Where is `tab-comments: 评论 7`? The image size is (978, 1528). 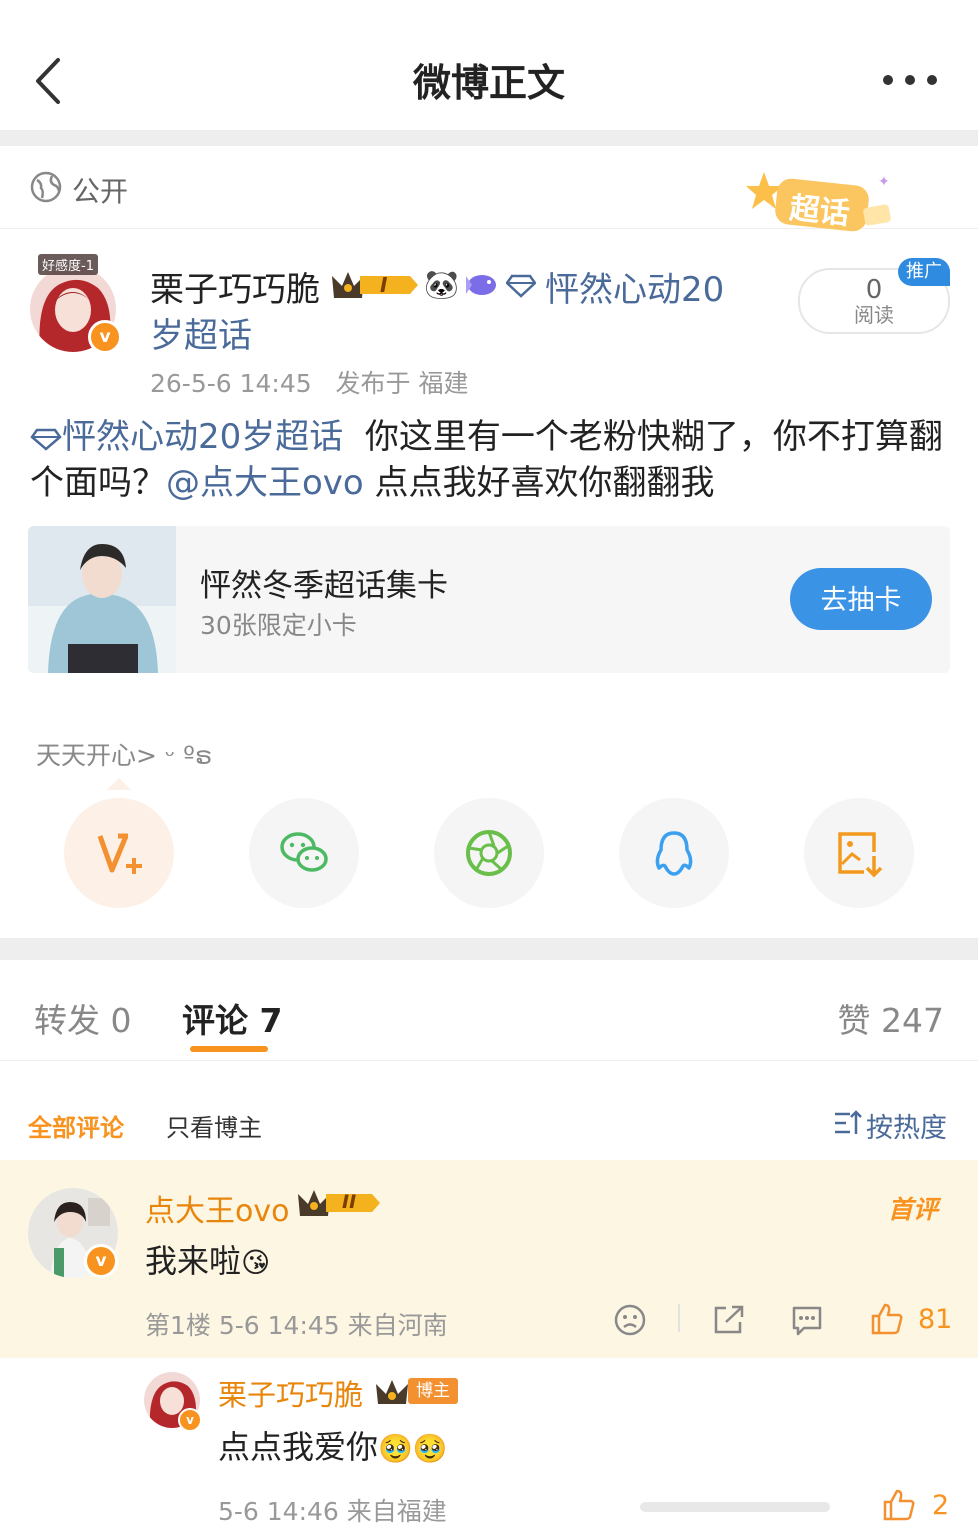
tab-comments: 评论 7 is located at coordinates (232, 1018).